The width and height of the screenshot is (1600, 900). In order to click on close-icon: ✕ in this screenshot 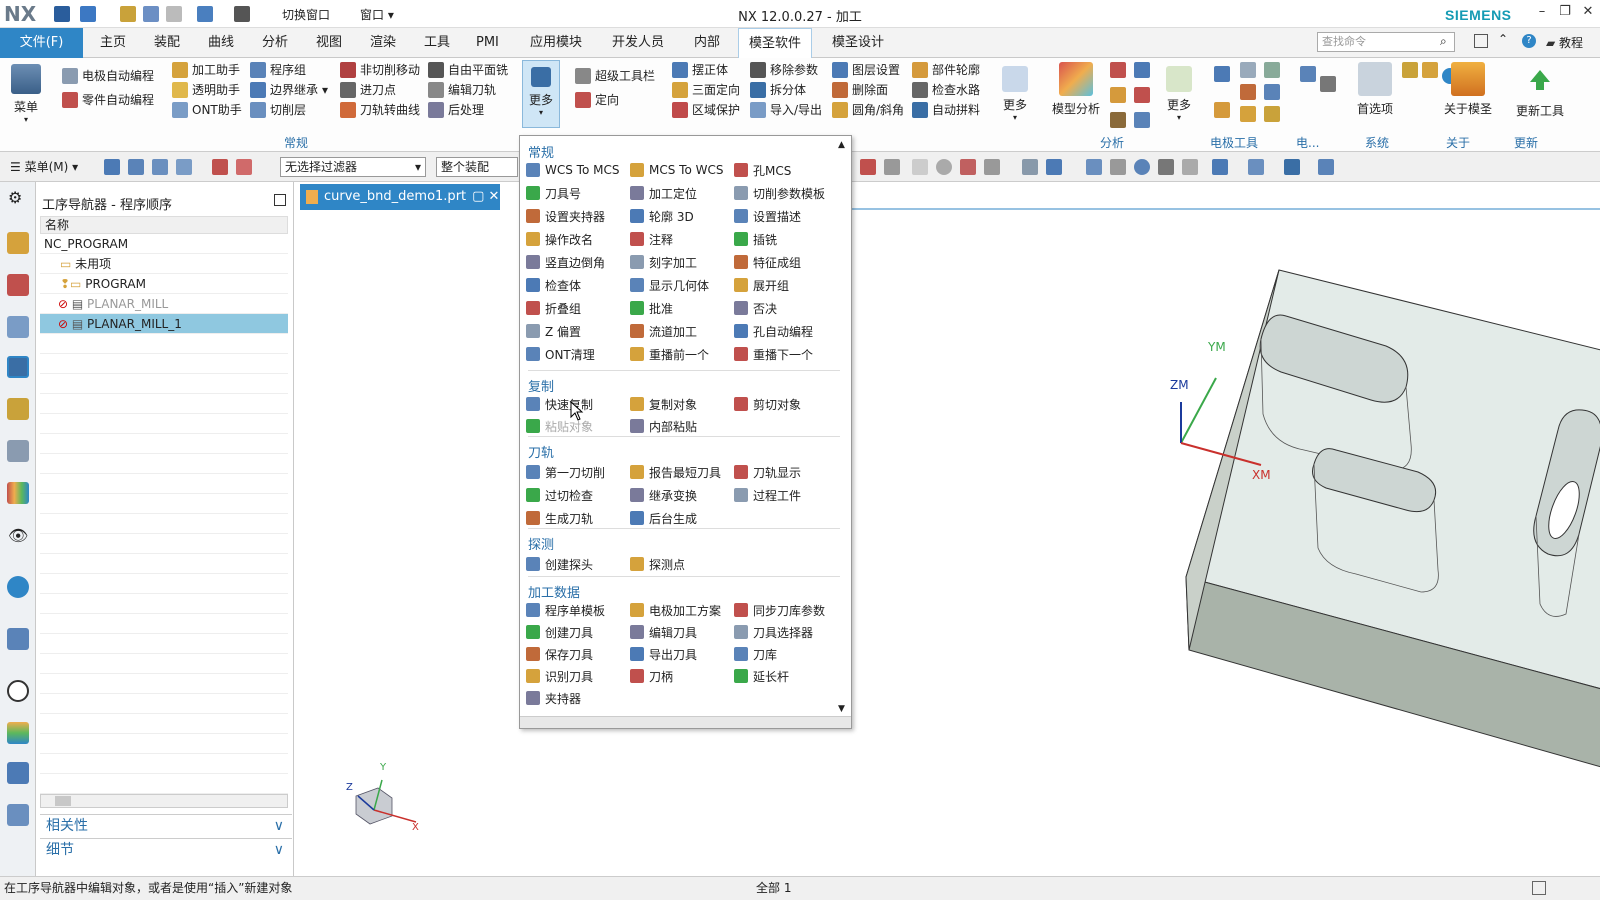, I will do `click(1588, 13)`.